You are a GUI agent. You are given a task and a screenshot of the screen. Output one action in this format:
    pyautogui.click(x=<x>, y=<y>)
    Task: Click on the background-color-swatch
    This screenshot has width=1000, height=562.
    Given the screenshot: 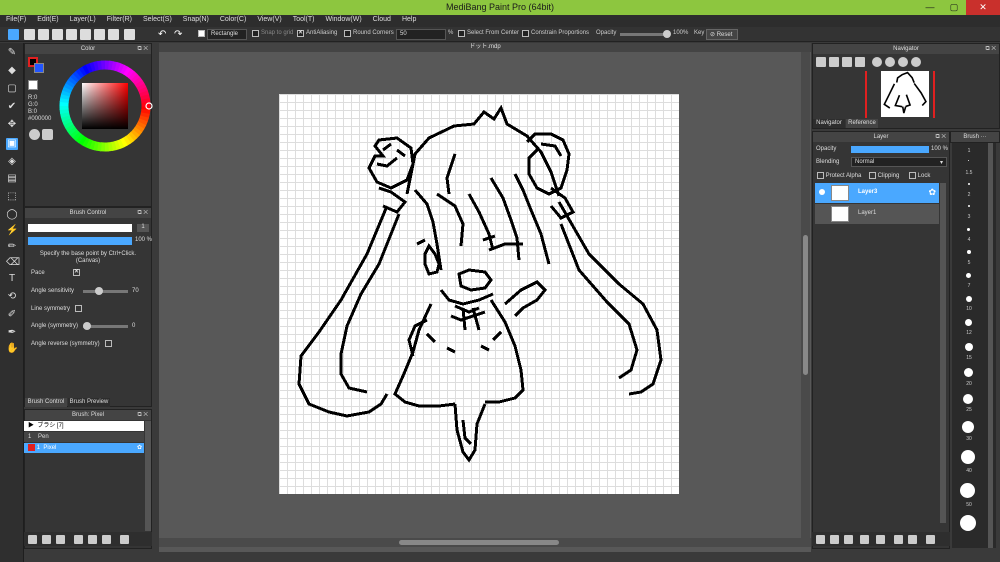 What is the action you would take?
    pyautogui.click(x=39, y=68)
    